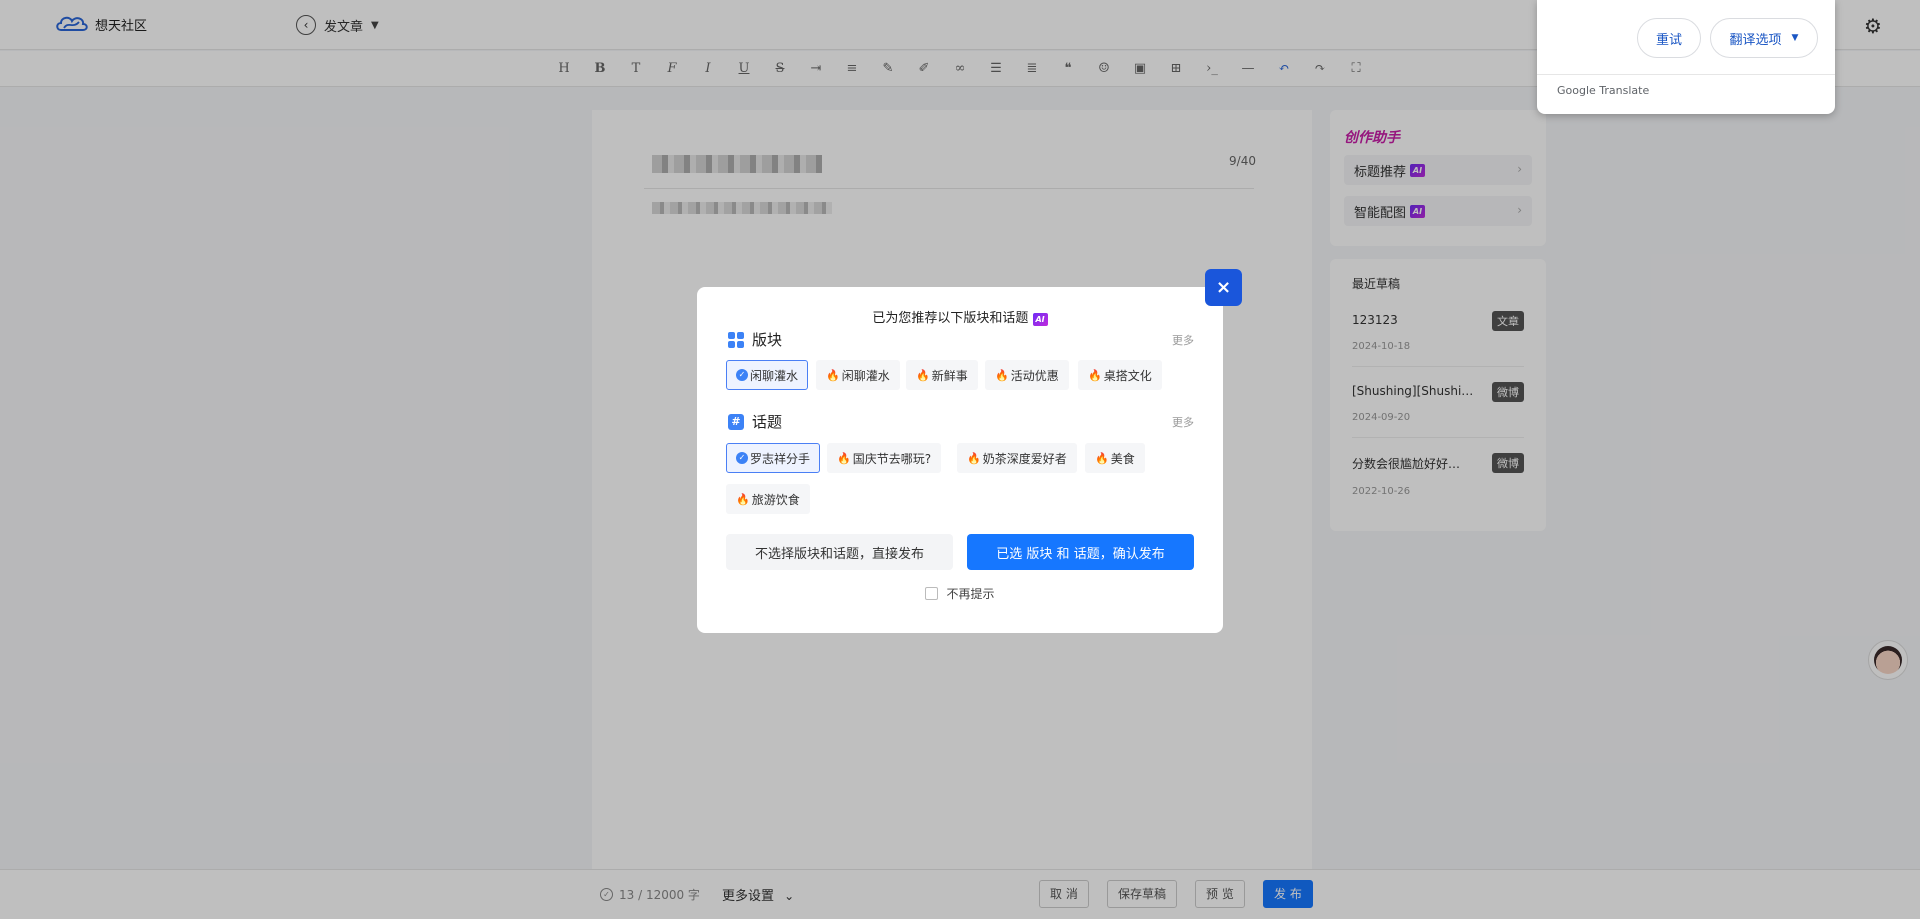 The width and height of the screenshot is (1920, 919). What do you see at coordinates (839, 552) in the screenshot?
I see `skip-publish-button: 不选择版块和话题，直接发布` at bounding box center [839, 552].